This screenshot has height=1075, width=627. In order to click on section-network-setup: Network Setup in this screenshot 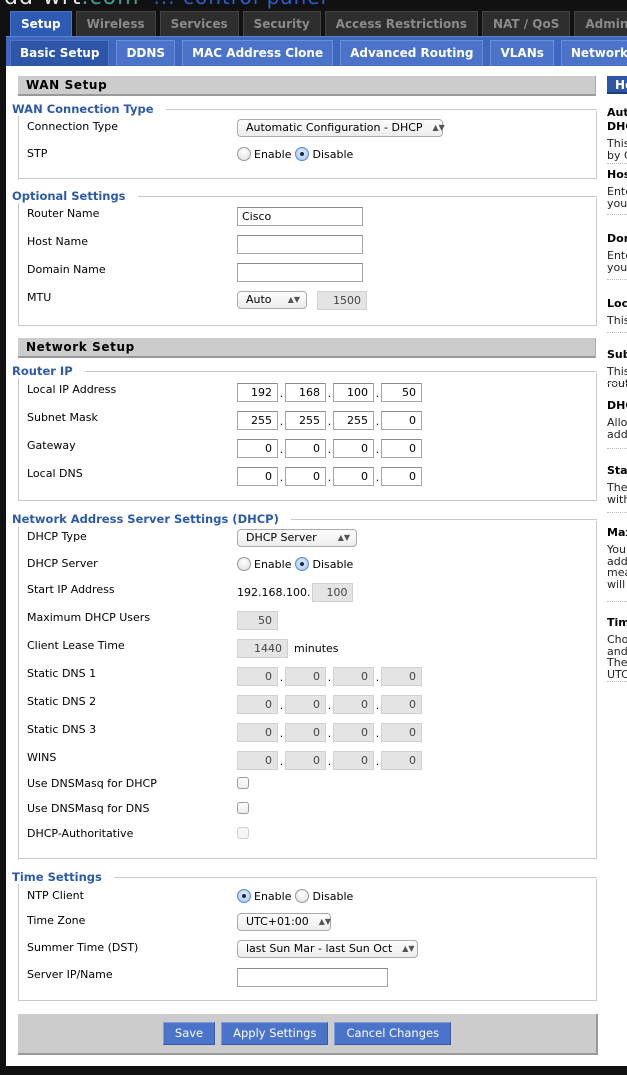, I will do `click(307, 348)`.